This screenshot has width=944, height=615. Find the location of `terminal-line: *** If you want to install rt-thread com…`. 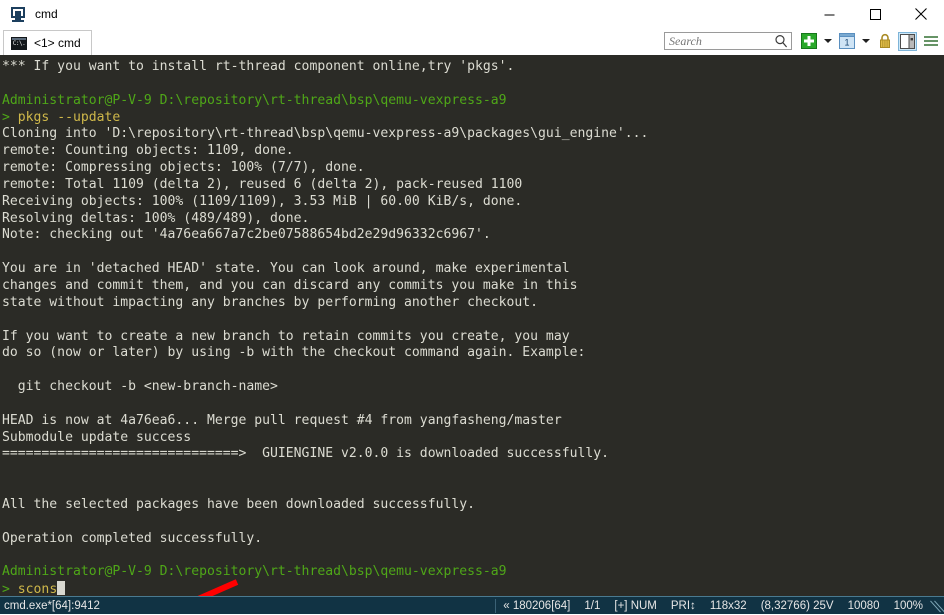

terminal-line: *** If you want to install rt-thread com… is located at coordinates (473, 67).